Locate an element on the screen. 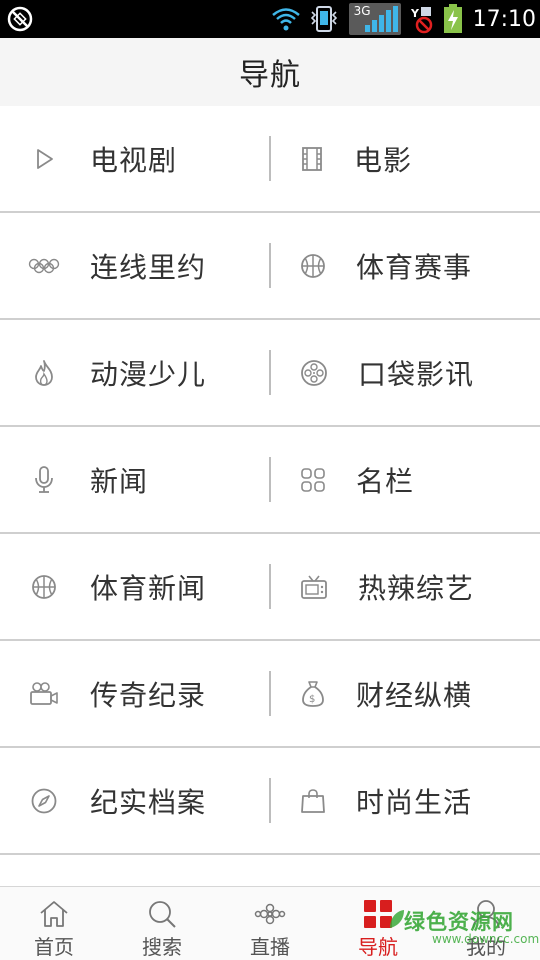 The image size is (540, 960). nav-row: 新闻 名栏 is located at coordinates (270, 480).